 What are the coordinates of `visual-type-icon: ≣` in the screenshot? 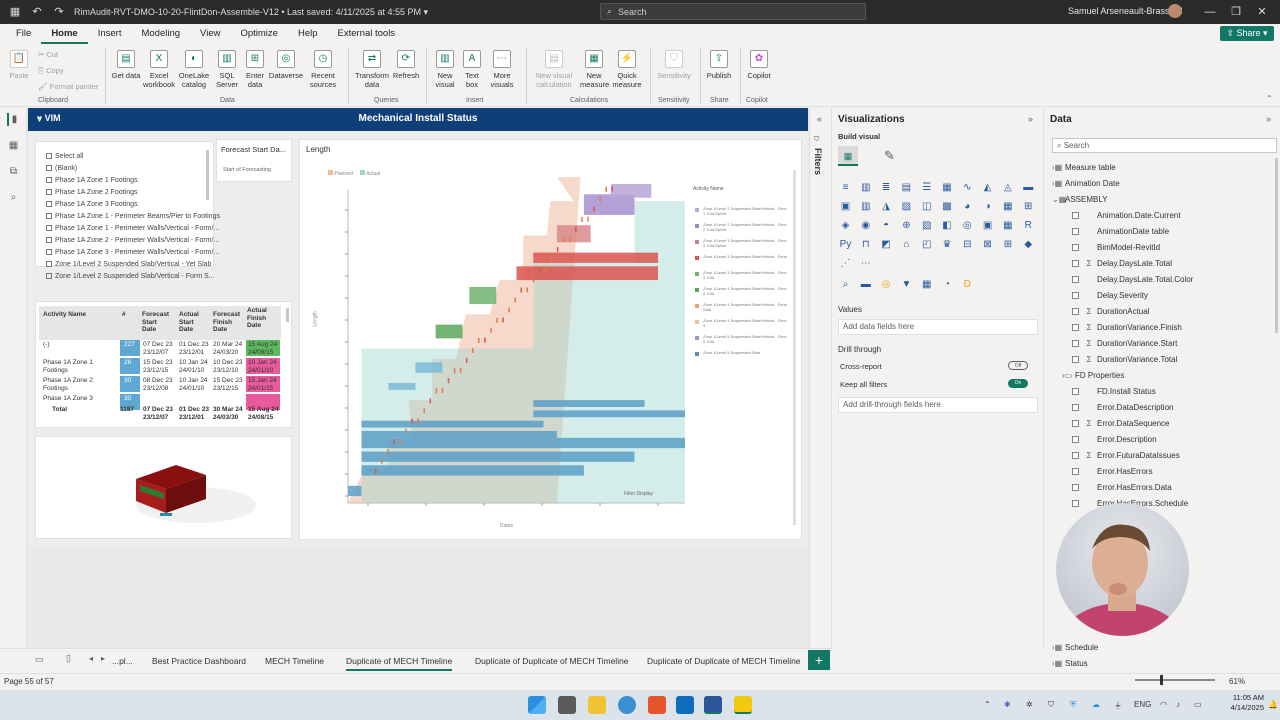 It's located at (886, 187).